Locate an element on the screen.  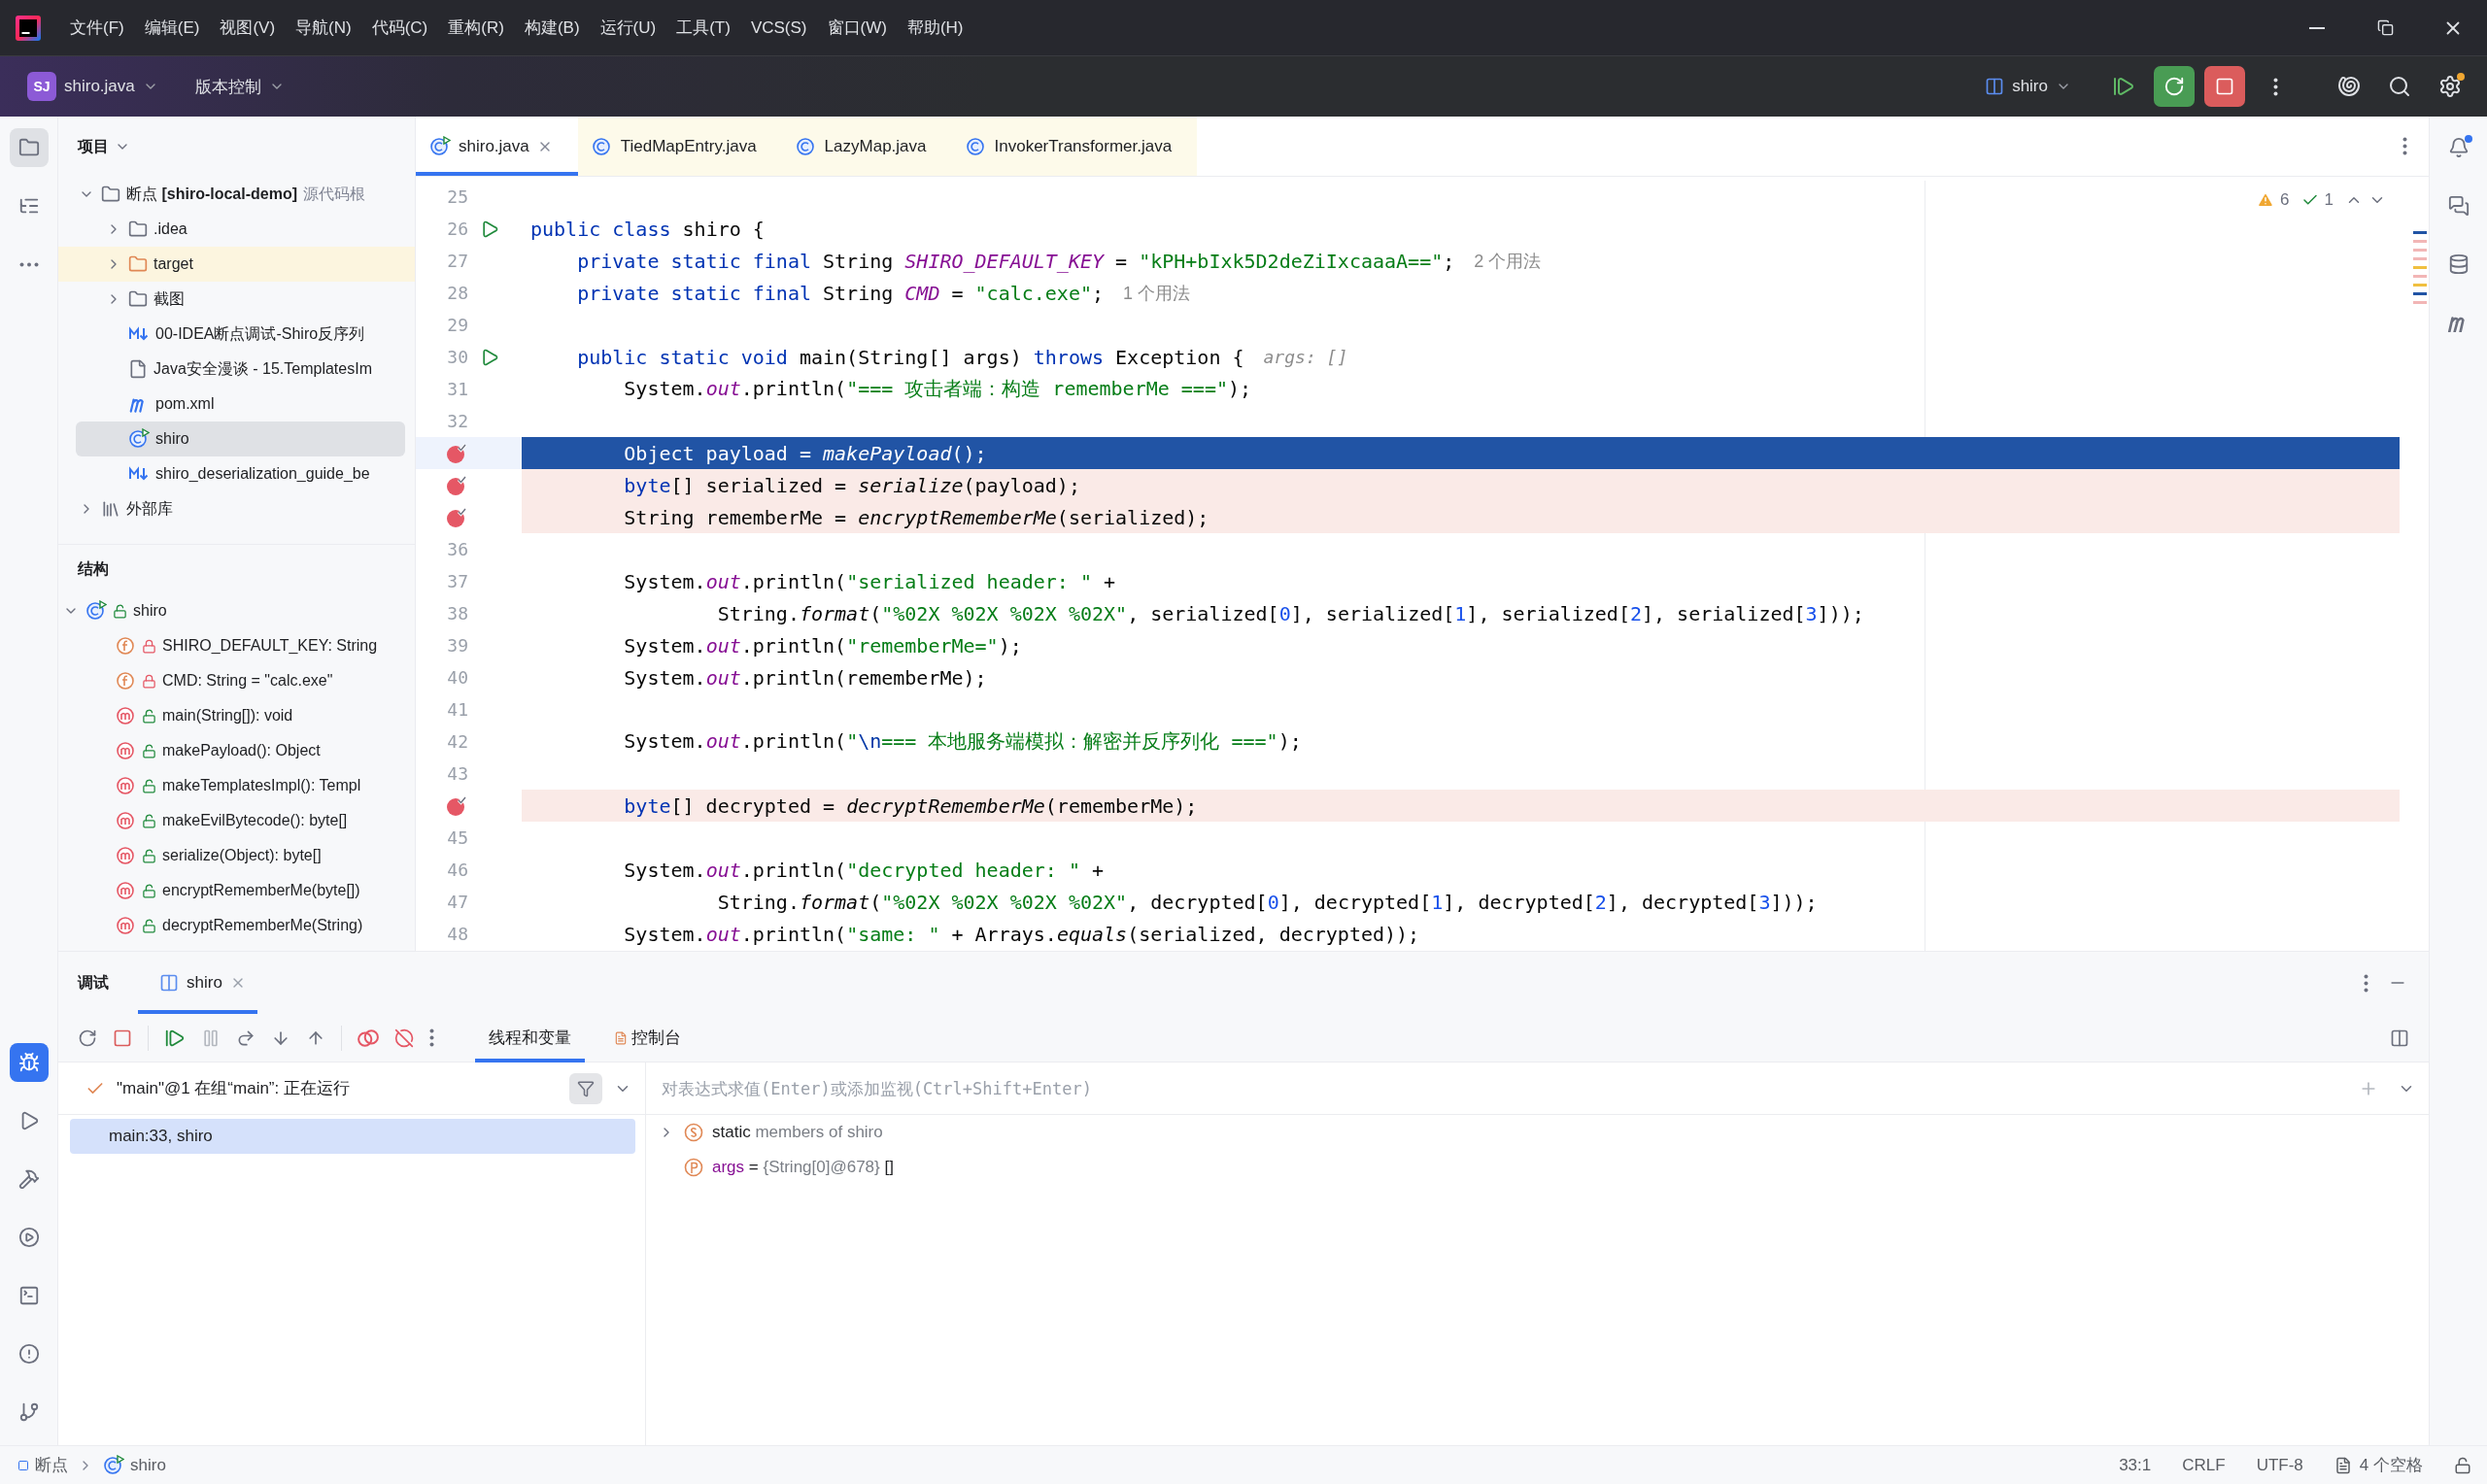
chat-icon is located at coordinates (2458, 206).